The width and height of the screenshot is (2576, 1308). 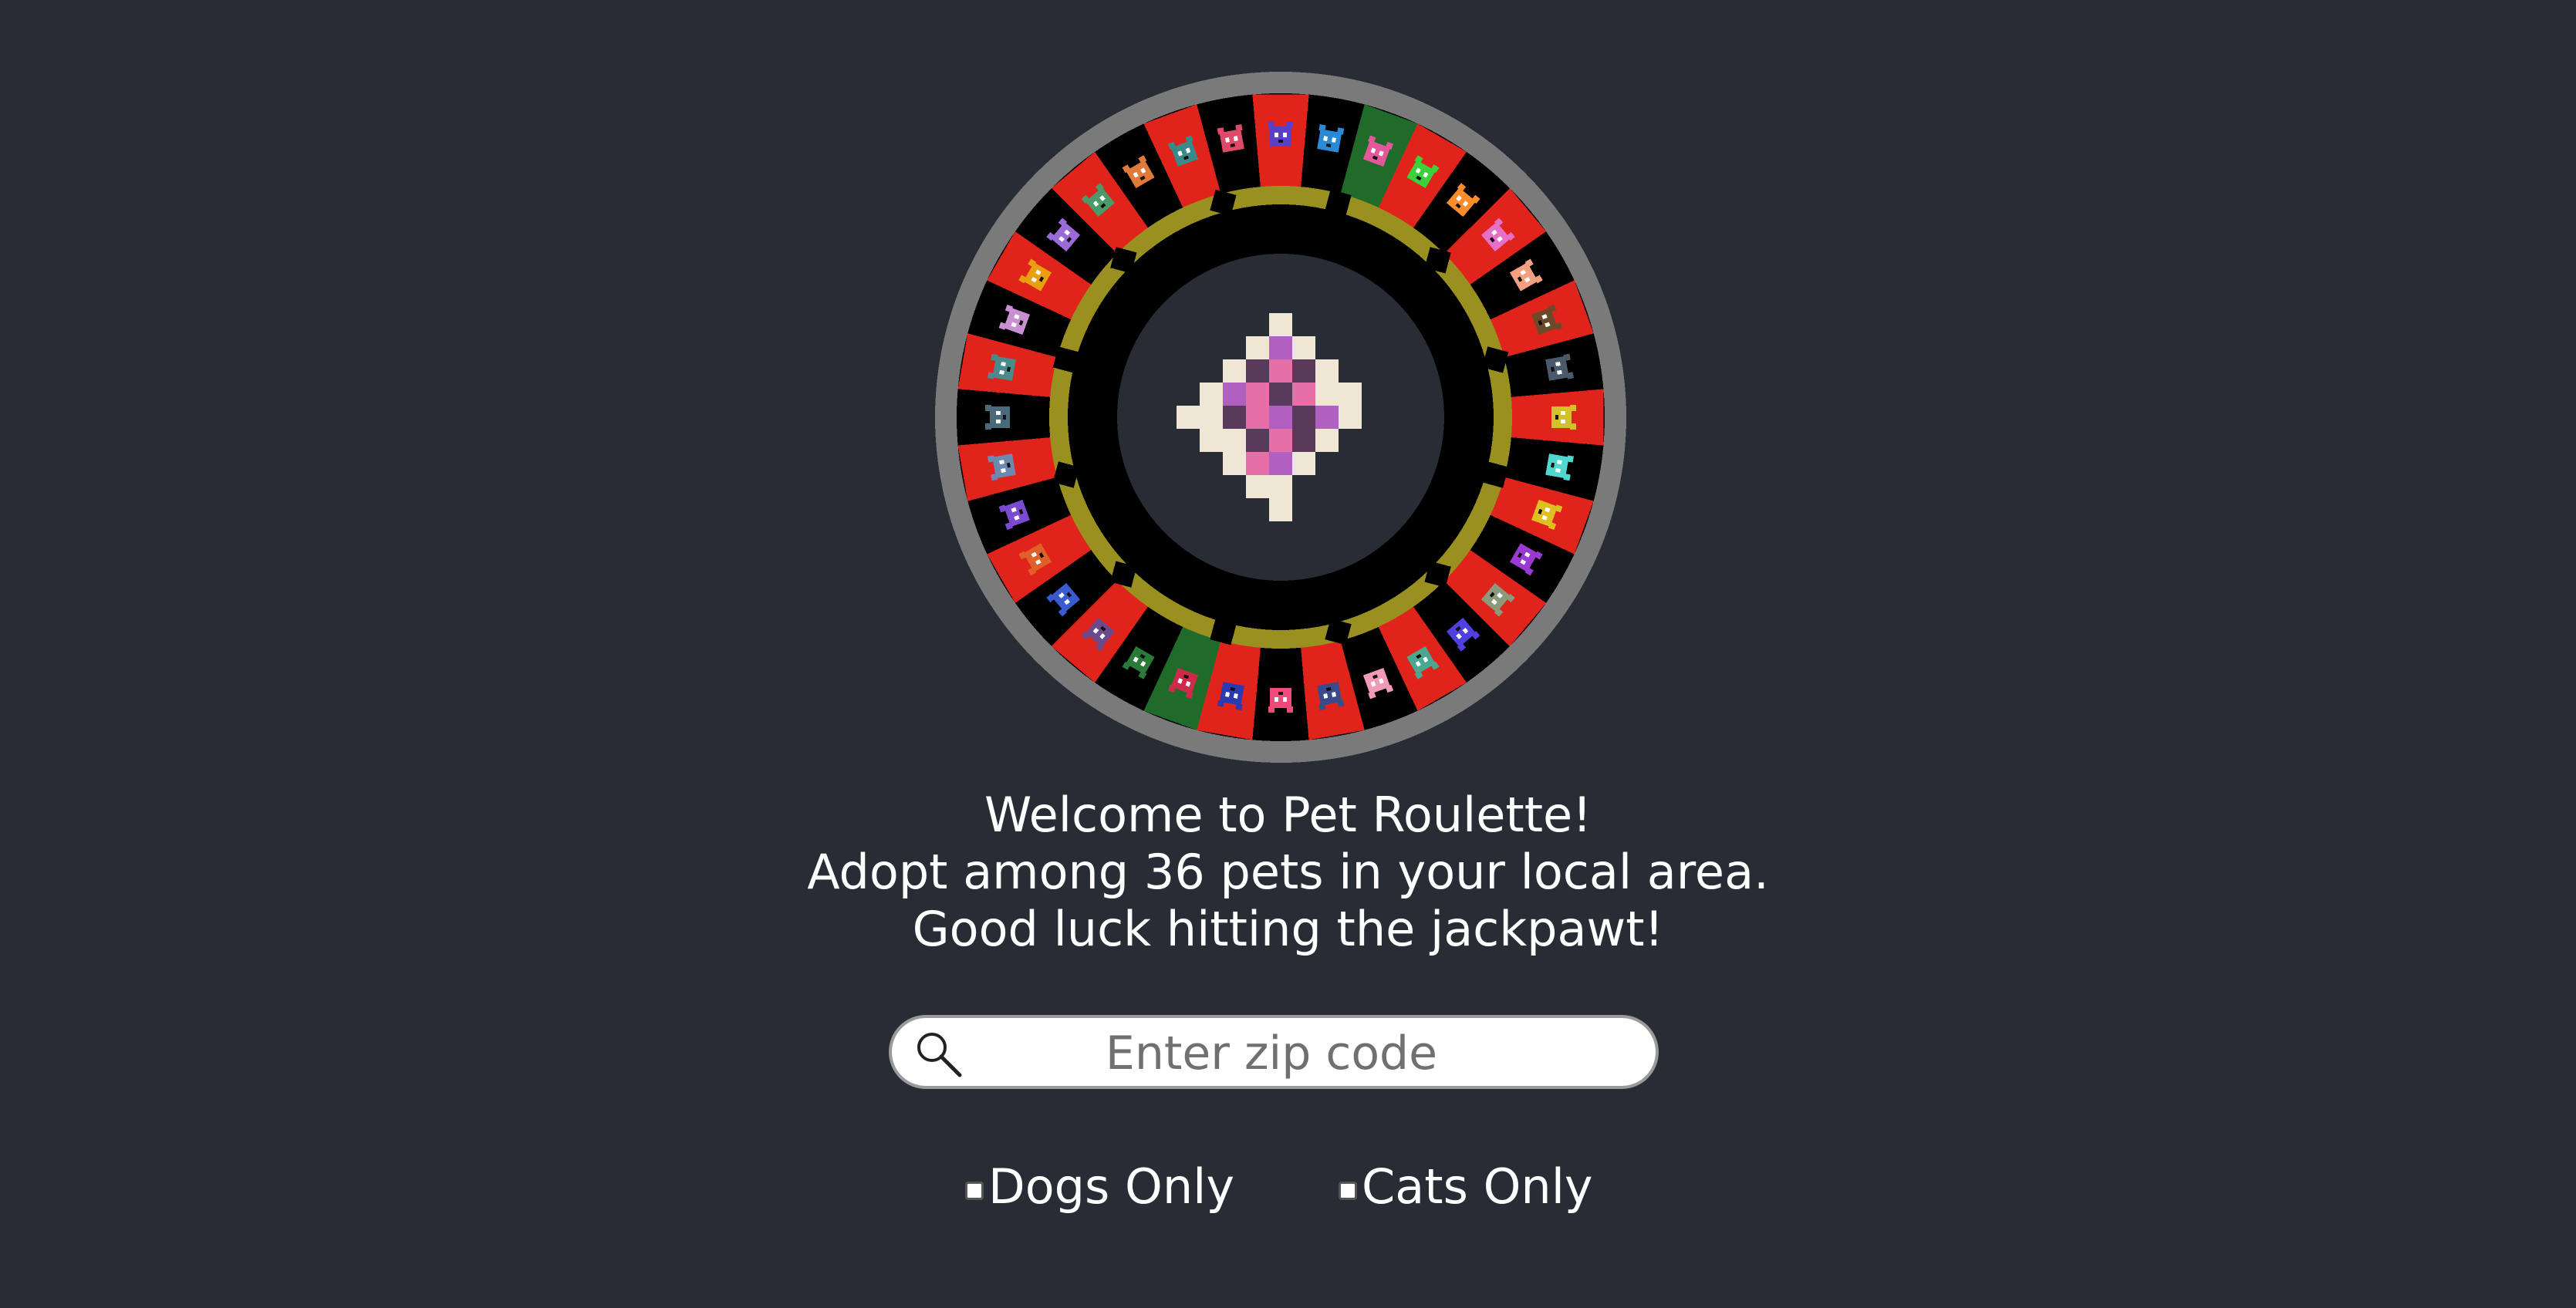 What do you see at coordinates (1288, 872) in the screenshot?
I see `welcome-subtitle: Adopt among 36 pets in your local area.` at bounding box center [1288, 872].